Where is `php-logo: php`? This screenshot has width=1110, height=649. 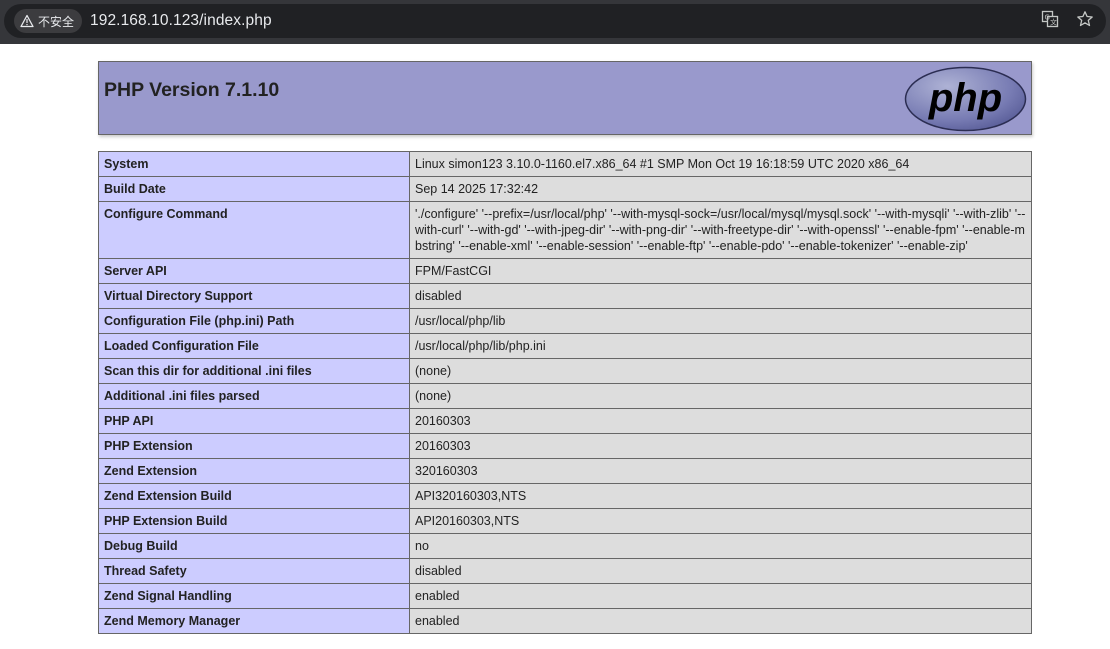
php-logo: php is located at coordinates (965, 99).